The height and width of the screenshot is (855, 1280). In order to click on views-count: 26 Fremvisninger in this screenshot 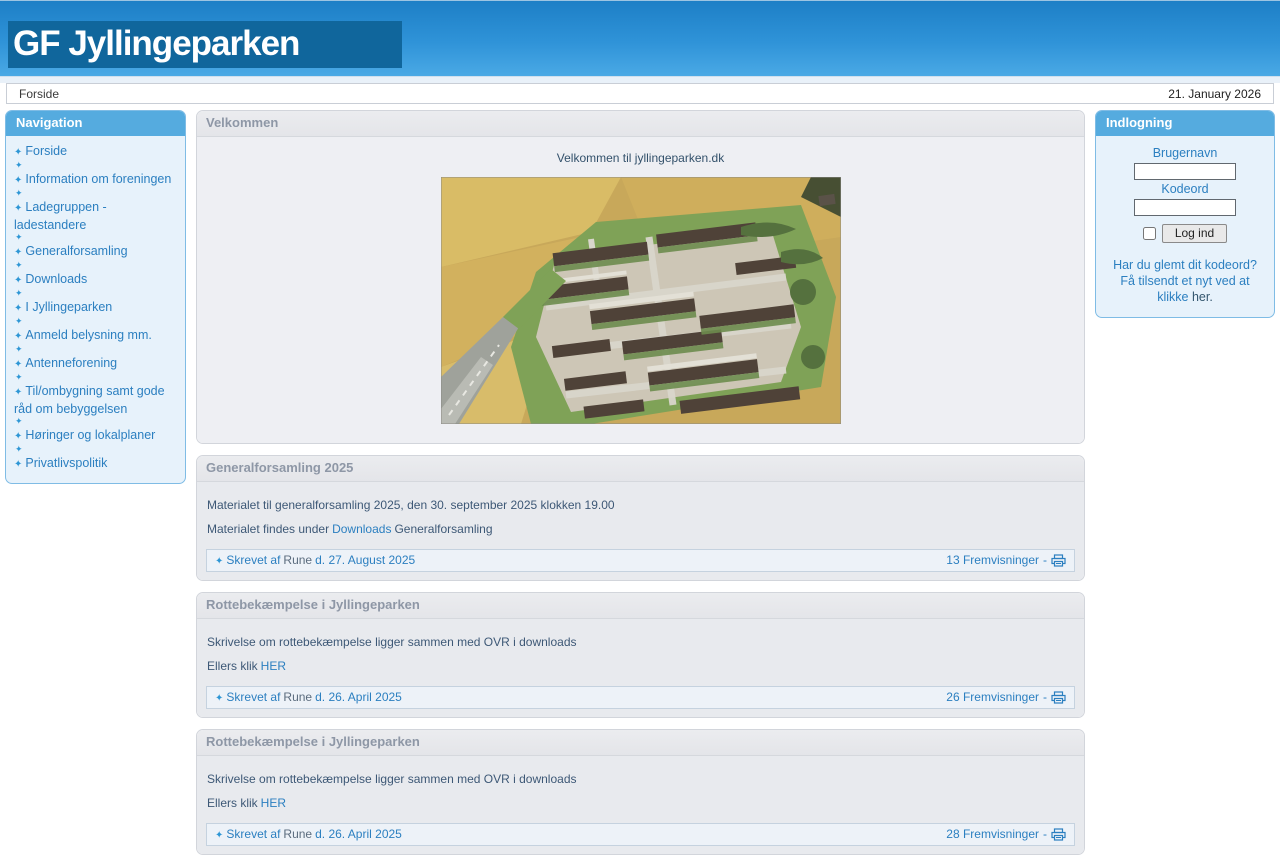, I will do `click(992, 697)`.